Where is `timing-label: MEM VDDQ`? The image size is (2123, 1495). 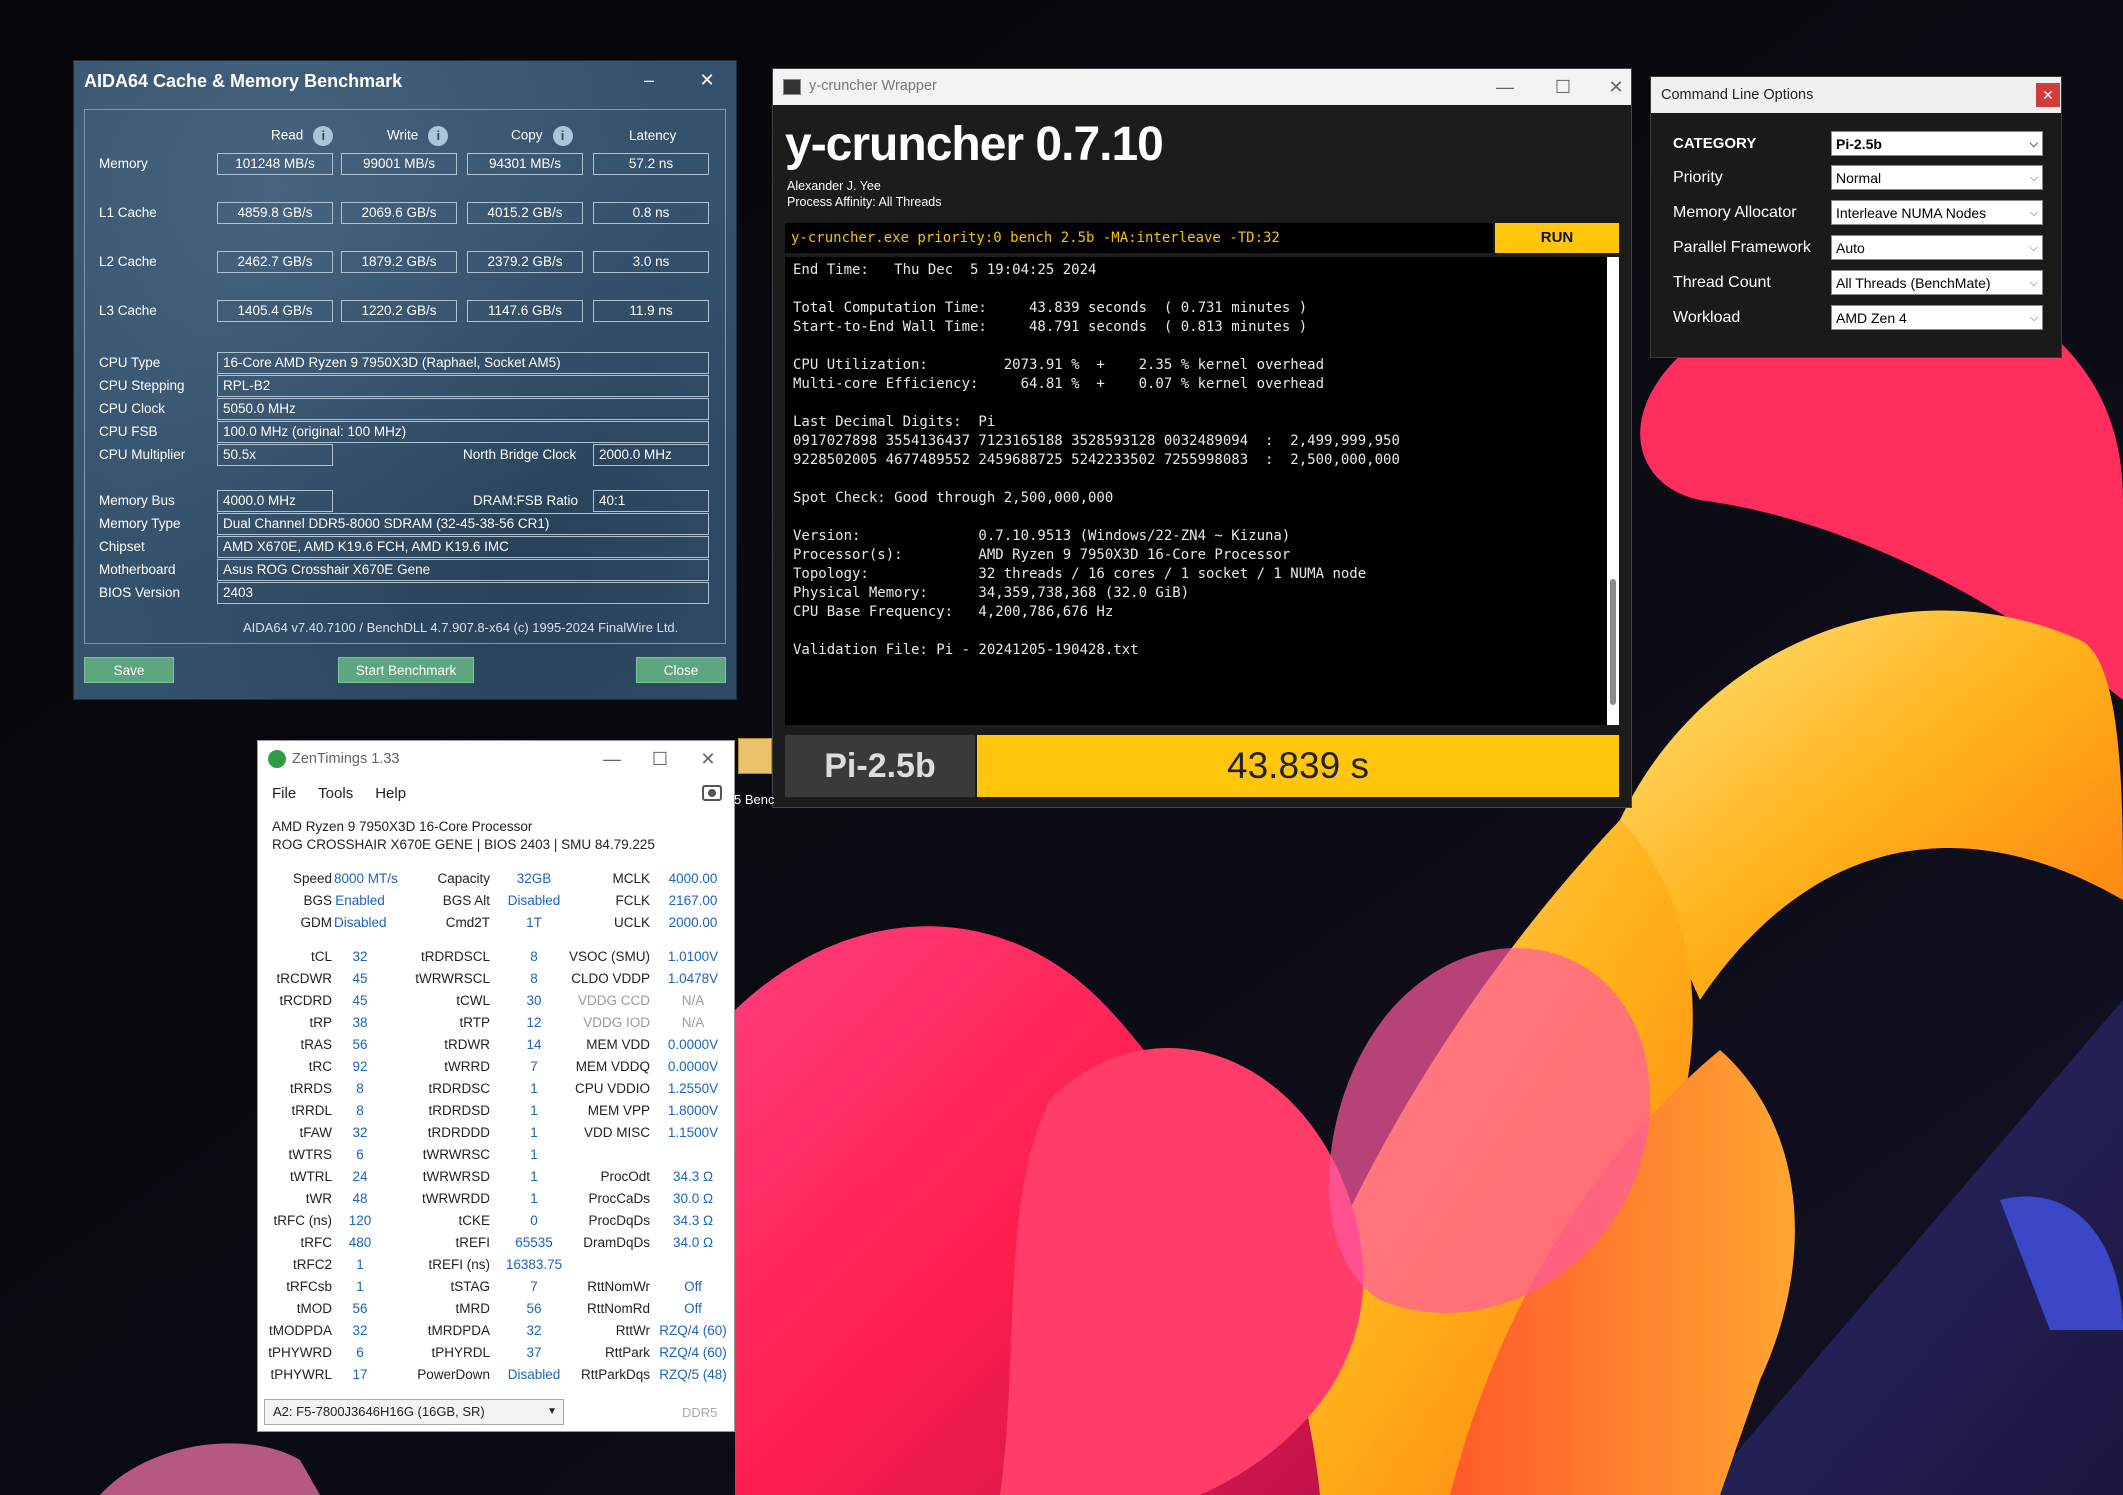
timing-label: MEM VDDQ is located at coordinates (612, 1066).